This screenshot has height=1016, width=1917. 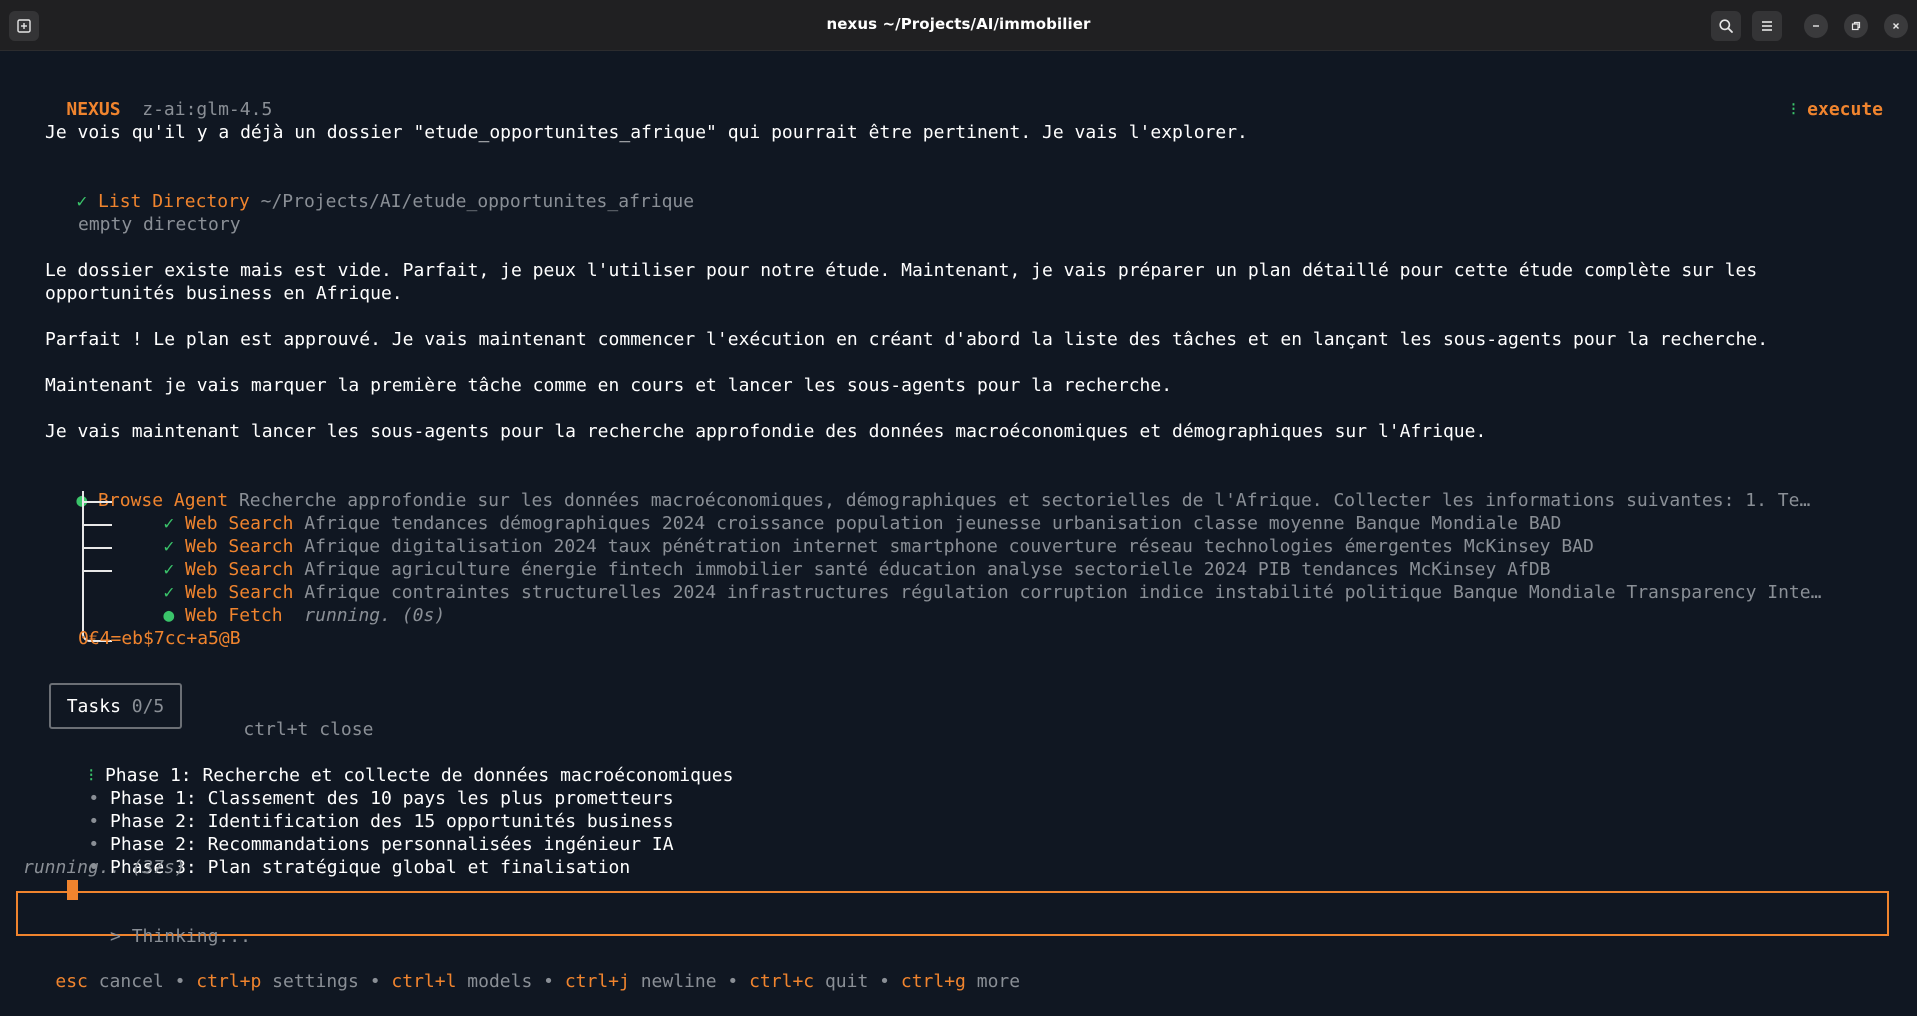 What do you see at coordinates (846, 981) in the screenshot?
I see `shortcut-label: quit` at bounding box center [846, 981].